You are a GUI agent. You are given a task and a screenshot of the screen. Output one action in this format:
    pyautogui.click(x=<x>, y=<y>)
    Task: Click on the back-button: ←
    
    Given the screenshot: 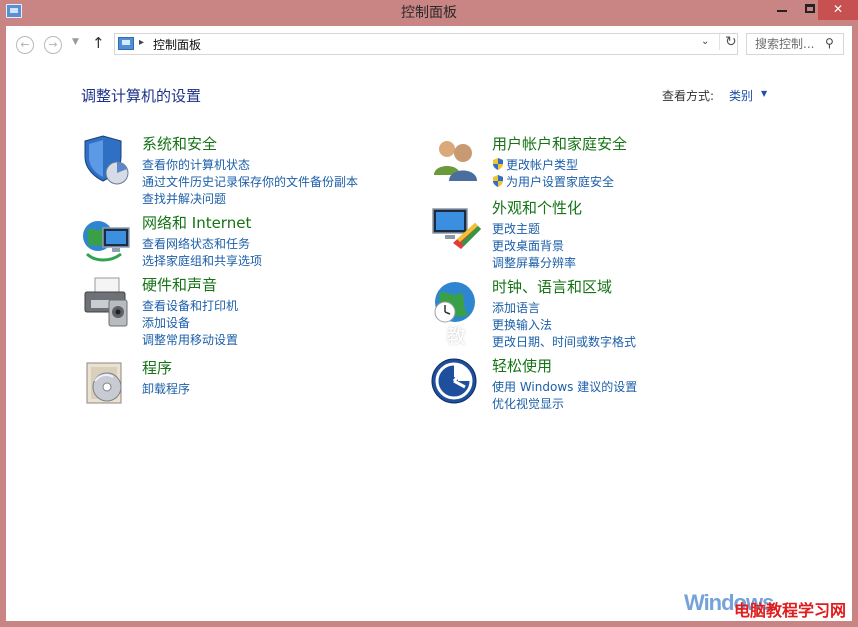 What is the action you would take?
    pyautogui.click(x=25, y=45)
    